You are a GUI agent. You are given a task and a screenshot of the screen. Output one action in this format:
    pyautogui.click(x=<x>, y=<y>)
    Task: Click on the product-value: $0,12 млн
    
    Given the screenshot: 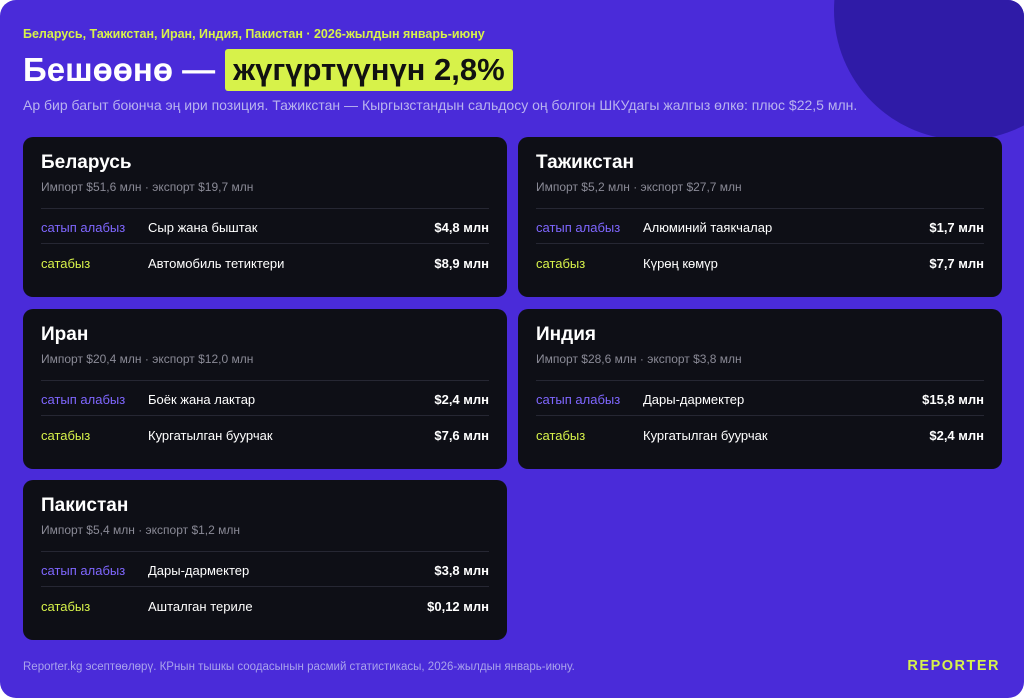 What is the action you would take?
    pyautogui.click(x=458, y=606)
    